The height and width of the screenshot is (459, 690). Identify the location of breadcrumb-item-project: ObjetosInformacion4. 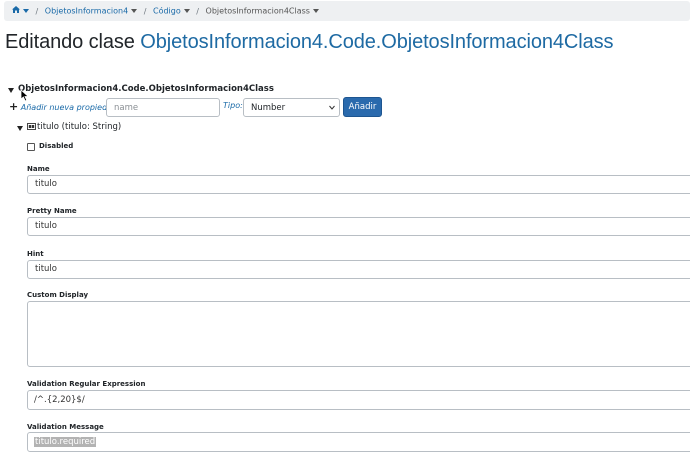
(86, 11).